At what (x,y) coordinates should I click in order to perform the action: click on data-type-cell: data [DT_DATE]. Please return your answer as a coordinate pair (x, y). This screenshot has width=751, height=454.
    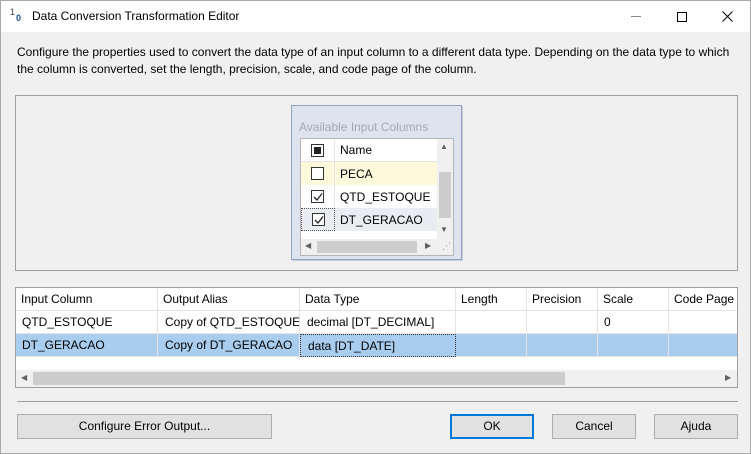
    Looking at the image, I should click on (378, 345).